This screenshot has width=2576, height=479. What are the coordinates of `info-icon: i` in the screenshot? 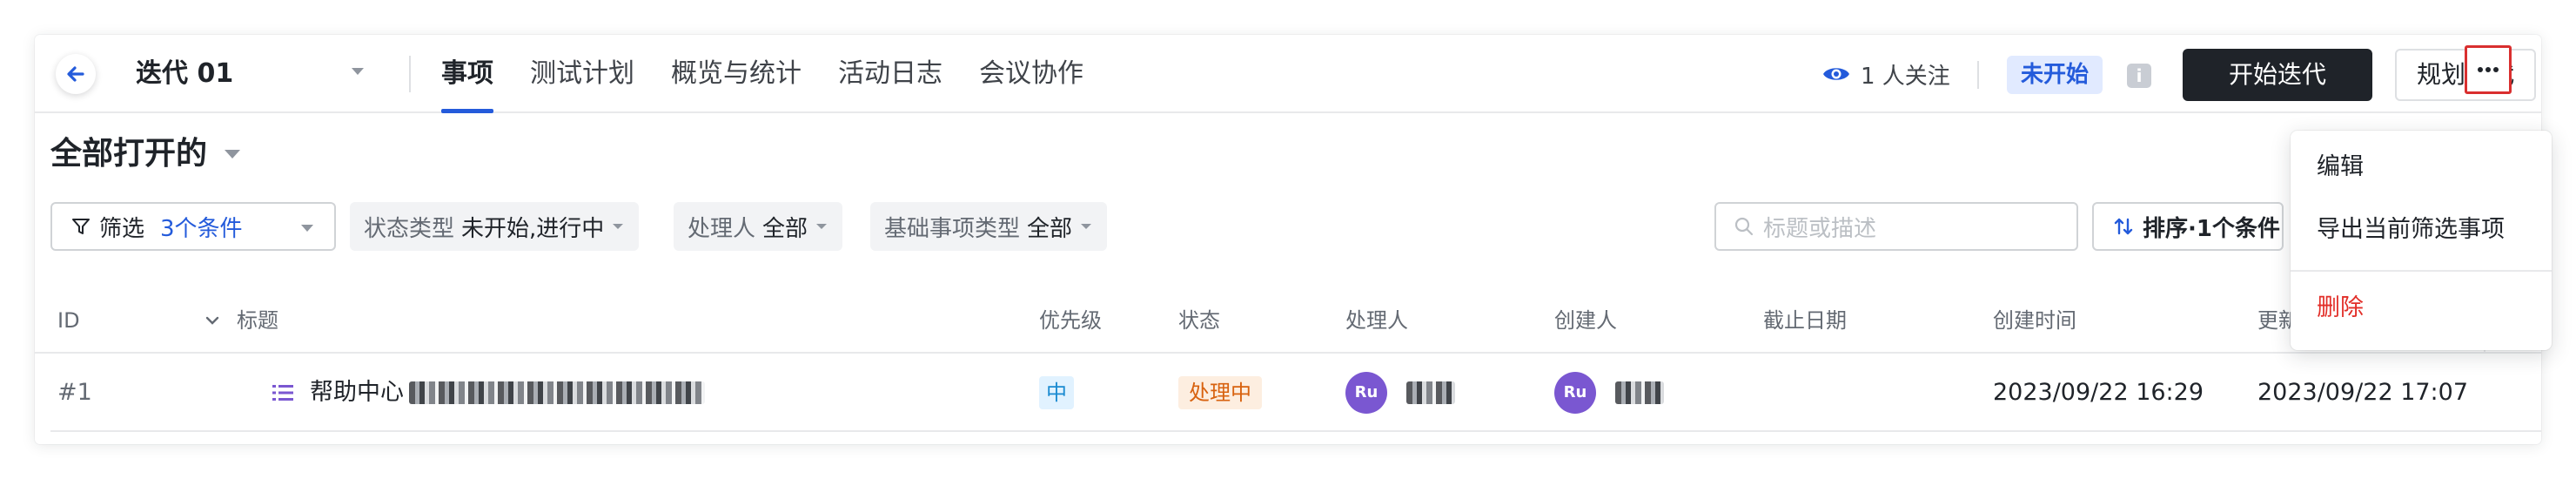 It's located at (2139, 76).